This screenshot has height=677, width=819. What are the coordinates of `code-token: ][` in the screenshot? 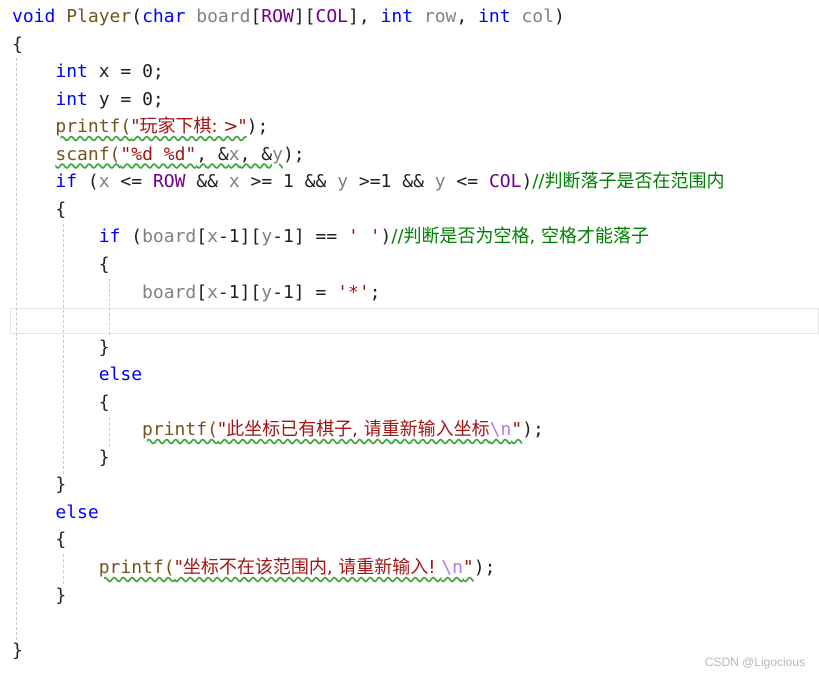 It's located at (304, 16).